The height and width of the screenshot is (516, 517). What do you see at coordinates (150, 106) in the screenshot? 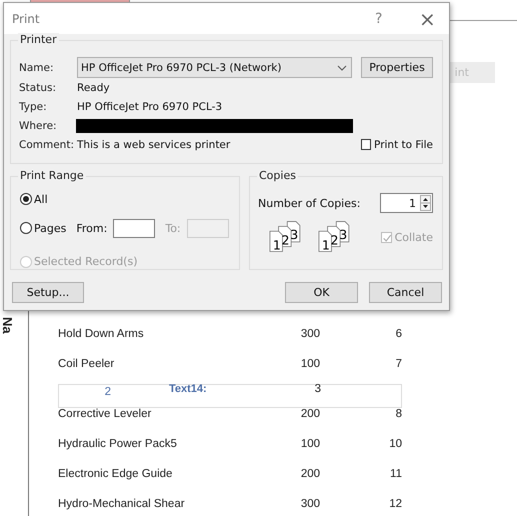
I see `type-value: HP OfficeJet Pro 6970 PCL-3` at bounding box center [150, 106].